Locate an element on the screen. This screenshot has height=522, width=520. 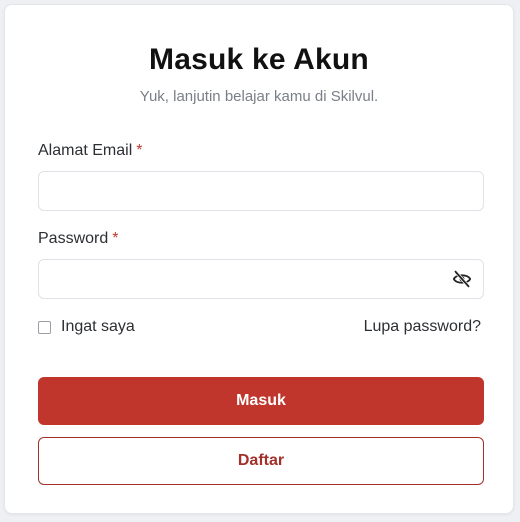
forgot-password-link: Lupa password? is located at coordinates (422, 327).